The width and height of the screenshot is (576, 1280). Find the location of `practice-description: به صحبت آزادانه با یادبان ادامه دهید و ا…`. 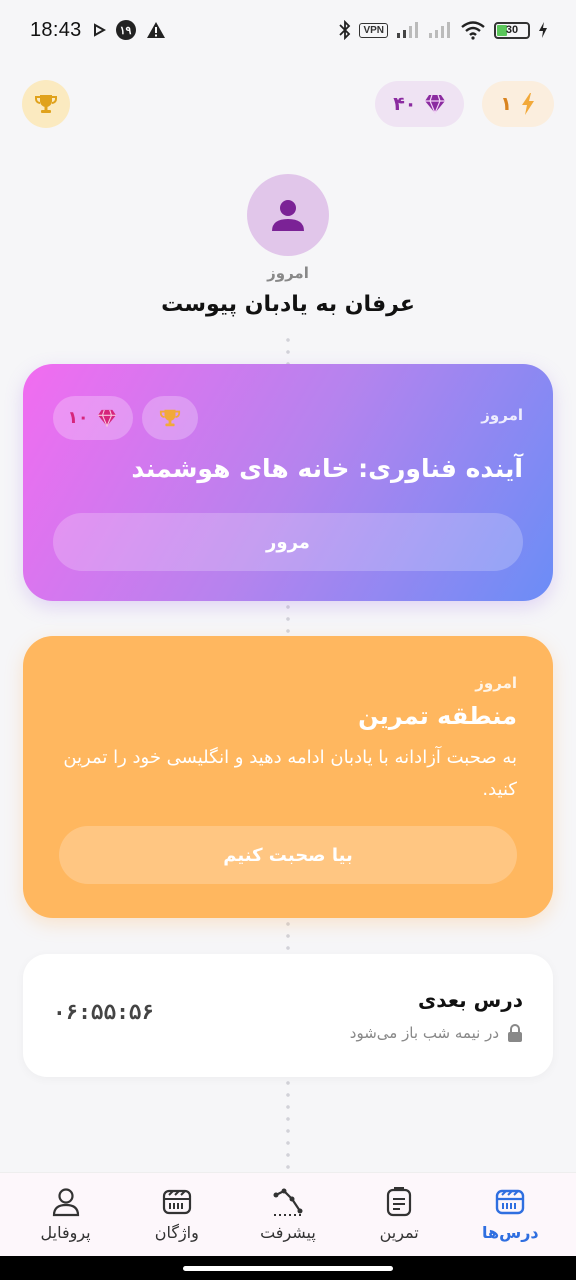

practice-description: به صحبت آزادانه با یادبان ادامه دهید و ا… is located at coordinates (290, 773).